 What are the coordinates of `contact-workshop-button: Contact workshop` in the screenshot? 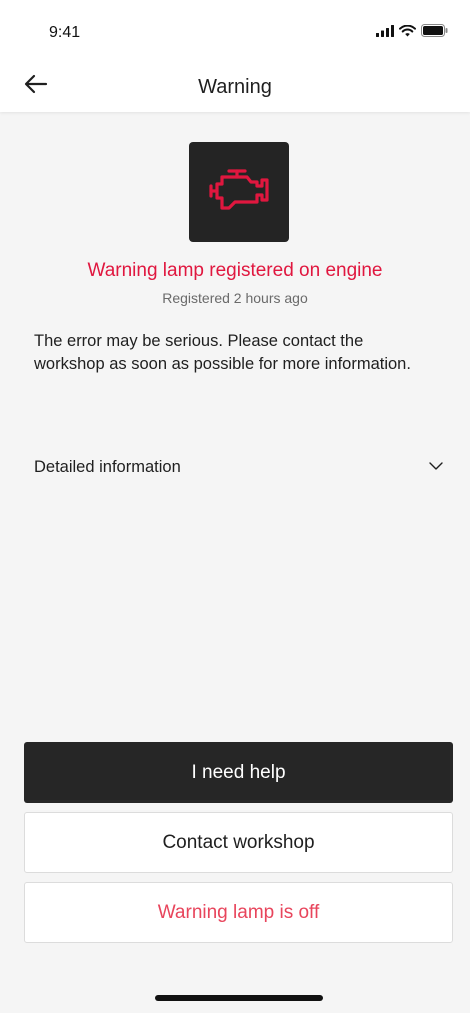 It's located at (238, 842).